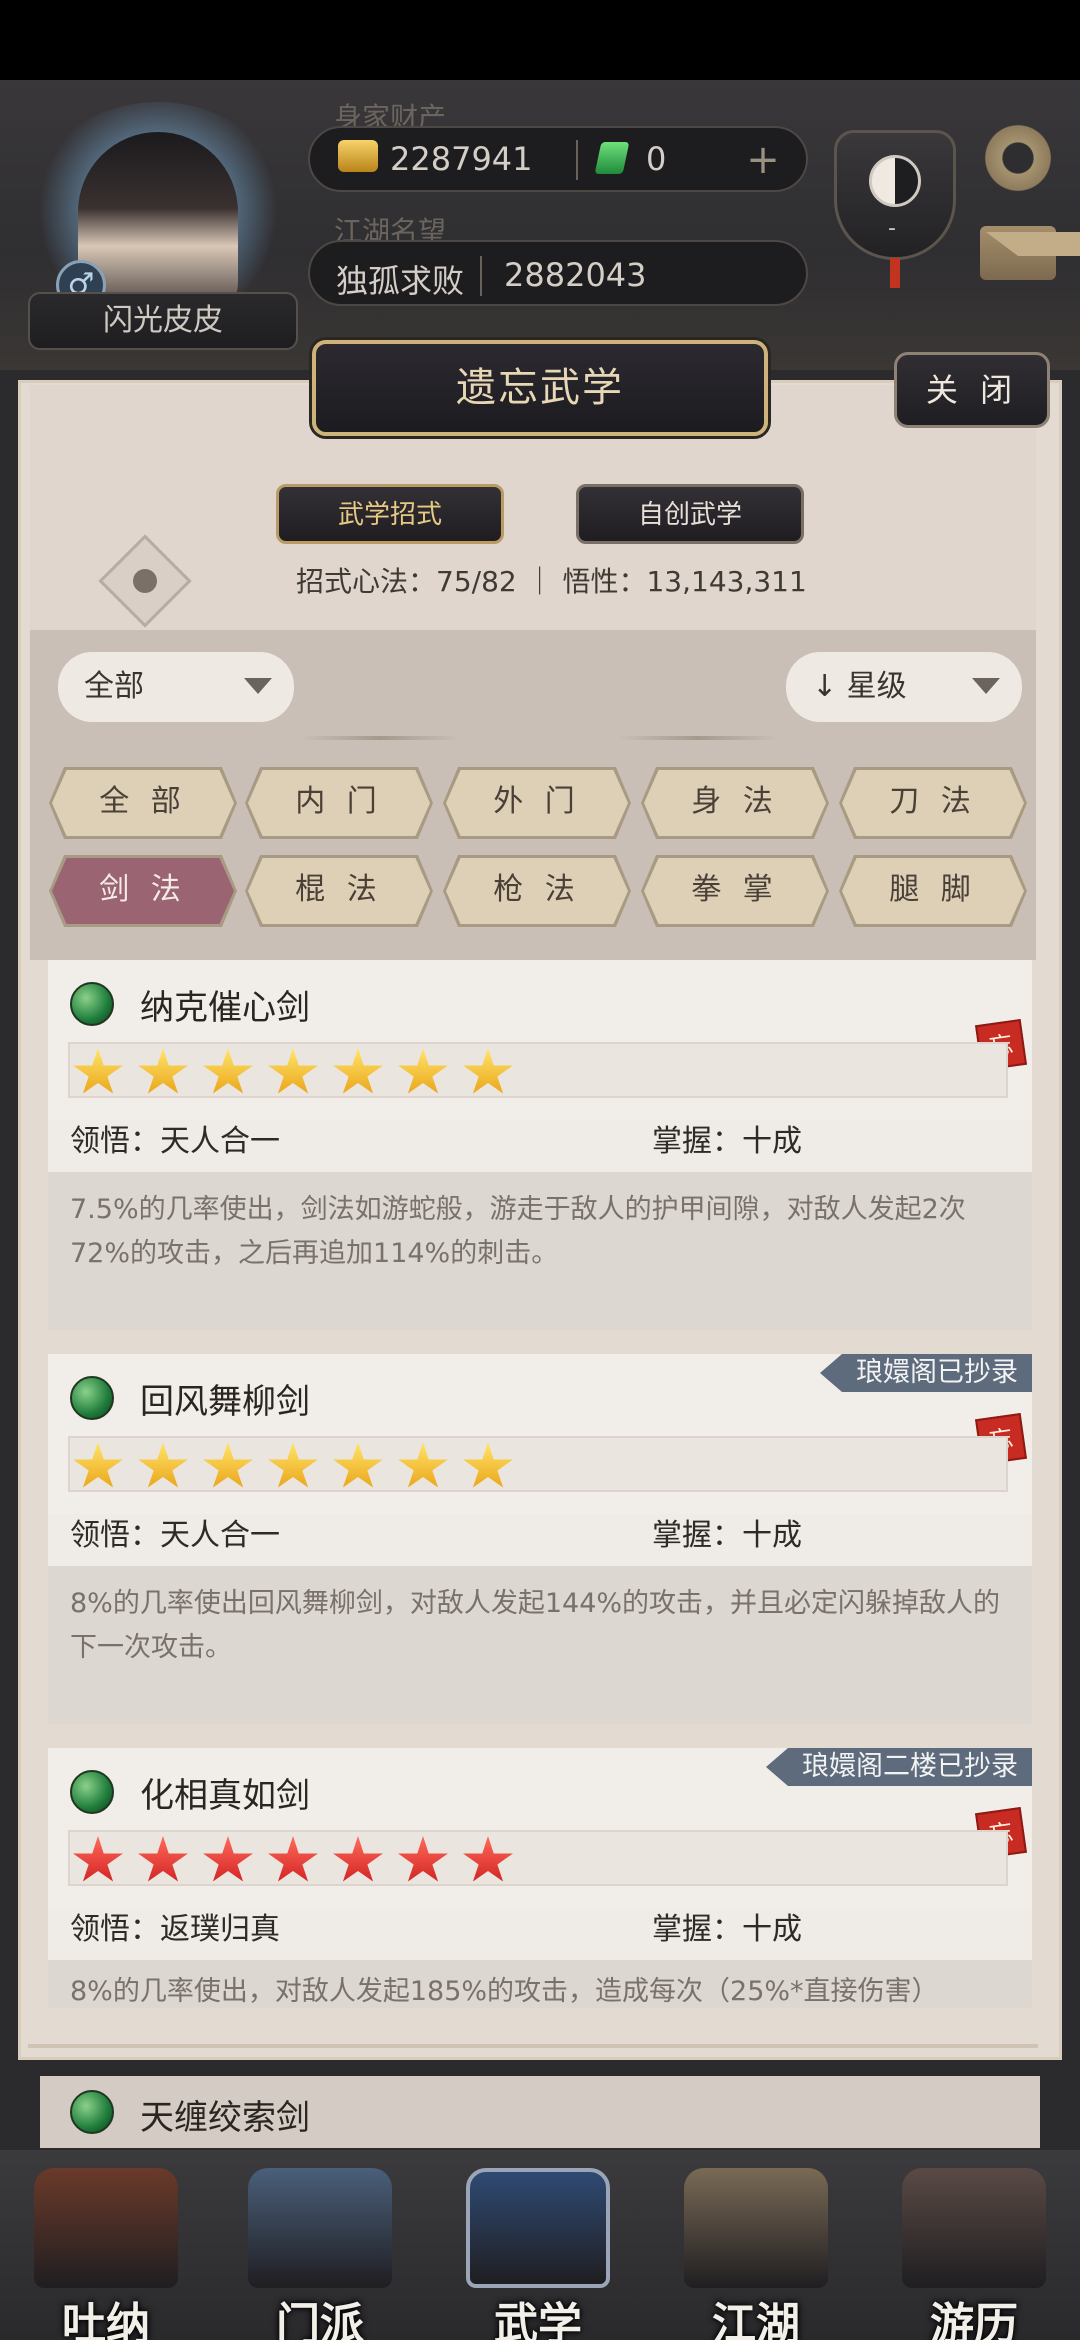  I want to click on copied-banner: 琅嬛阁二楼已抄录, so click(899, 1767).